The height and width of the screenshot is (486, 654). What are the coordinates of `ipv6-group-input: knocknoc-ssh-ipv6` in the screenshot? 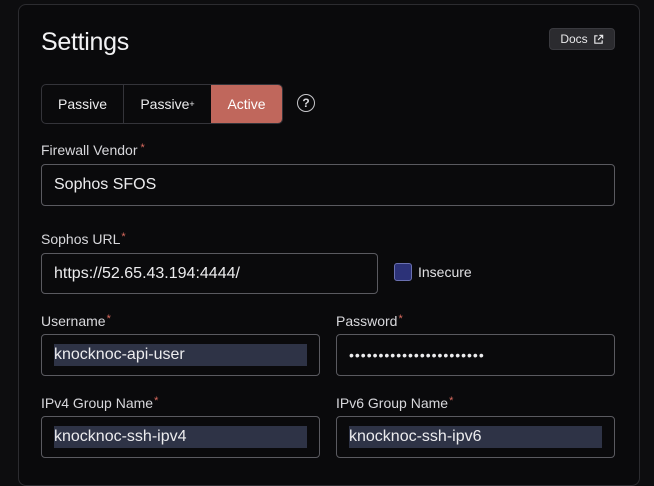 It's located at (475, 437).